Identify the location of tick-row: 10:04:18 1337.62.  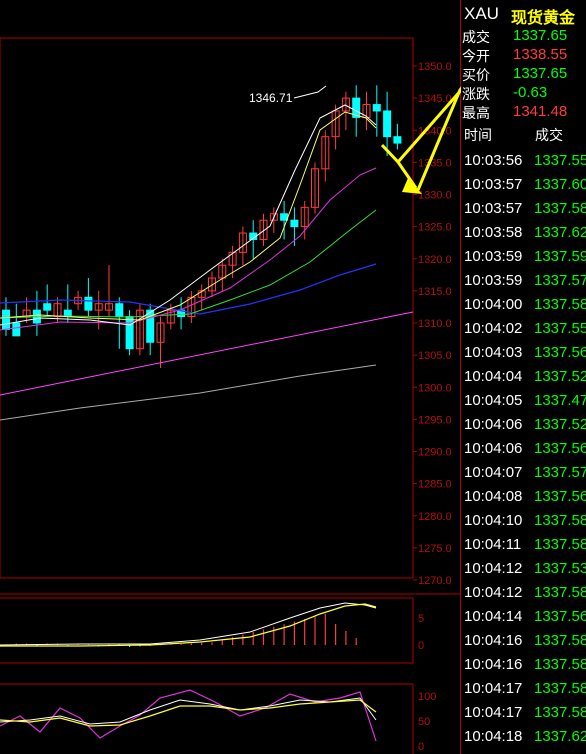
(523, 737).